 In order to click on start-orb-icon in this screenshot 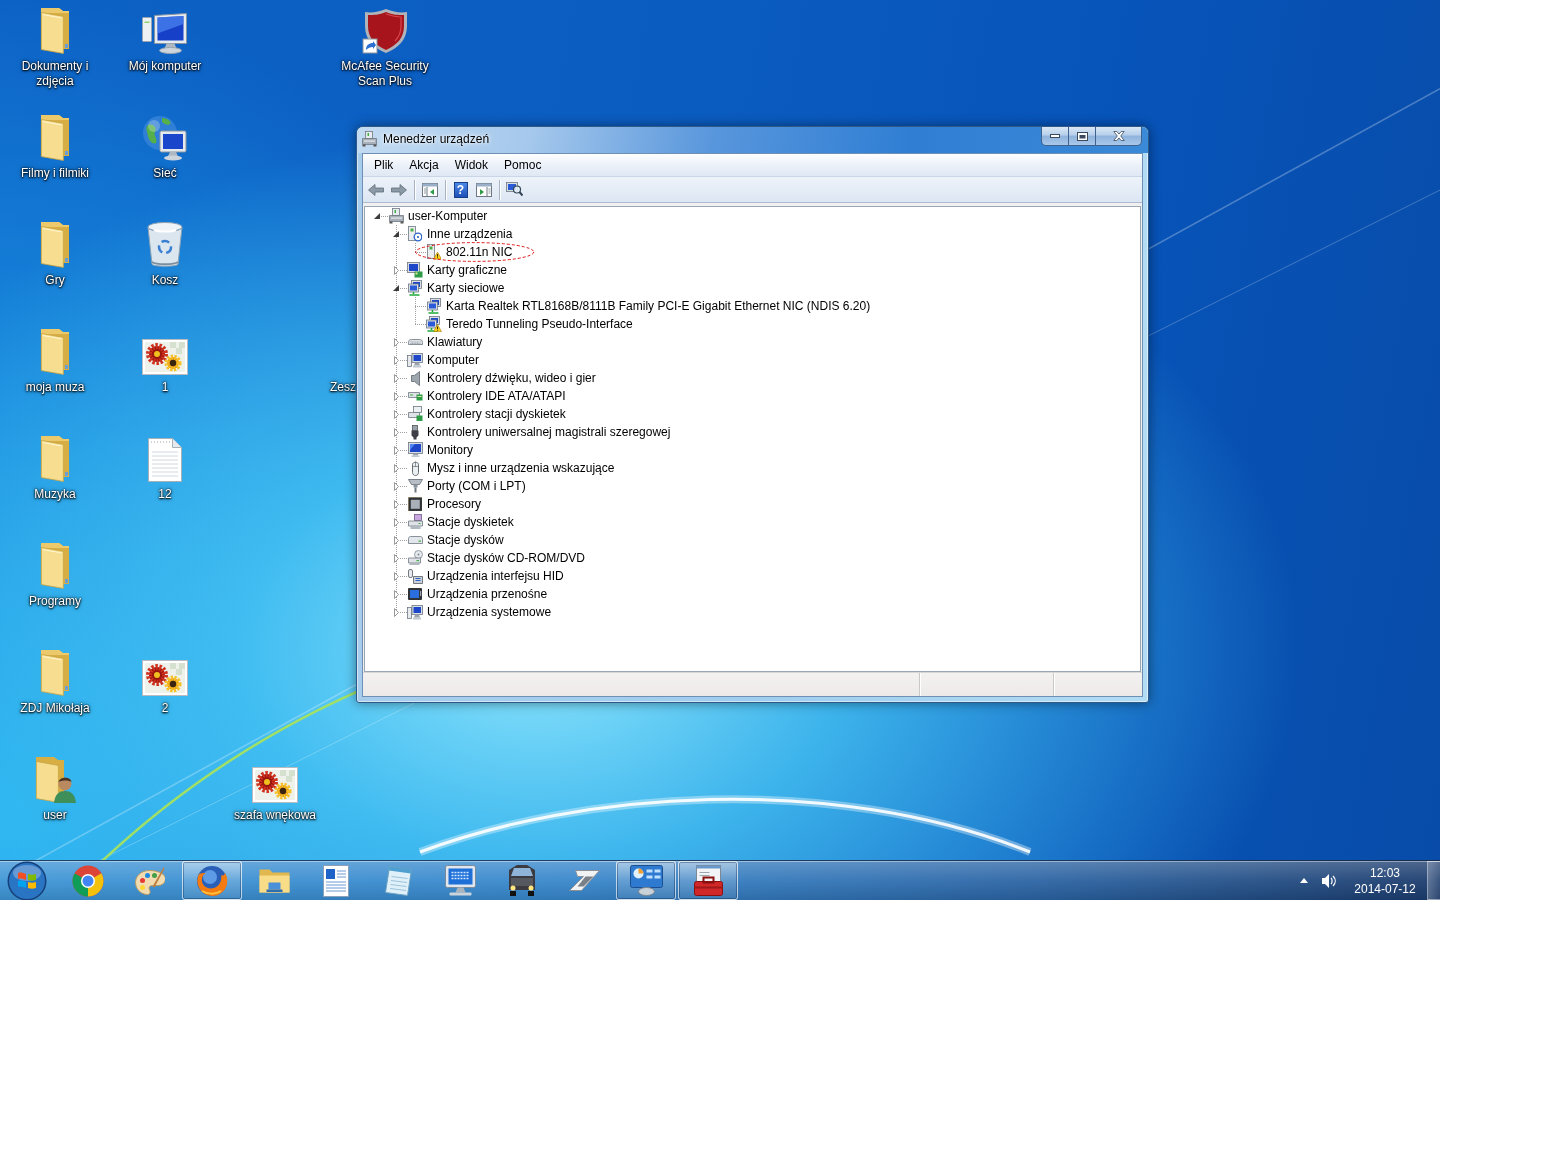, I will do `click(27, 880)`.